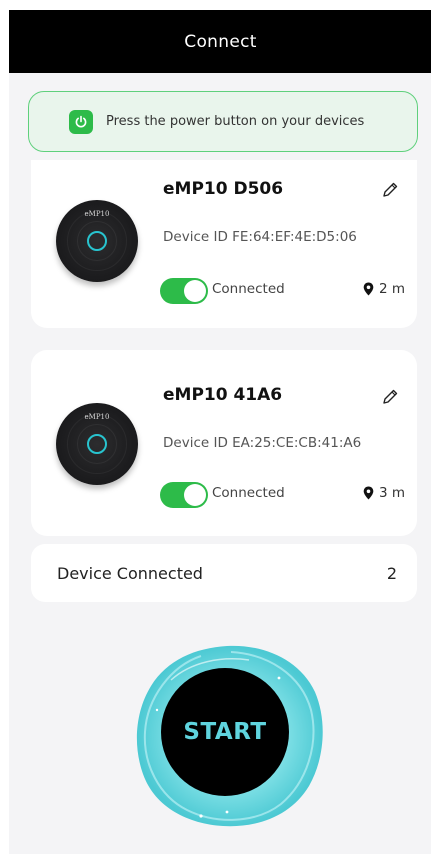 This screenshot has height=854, width=431. I want to click on distance-value: 3 m, so click(392, 493).